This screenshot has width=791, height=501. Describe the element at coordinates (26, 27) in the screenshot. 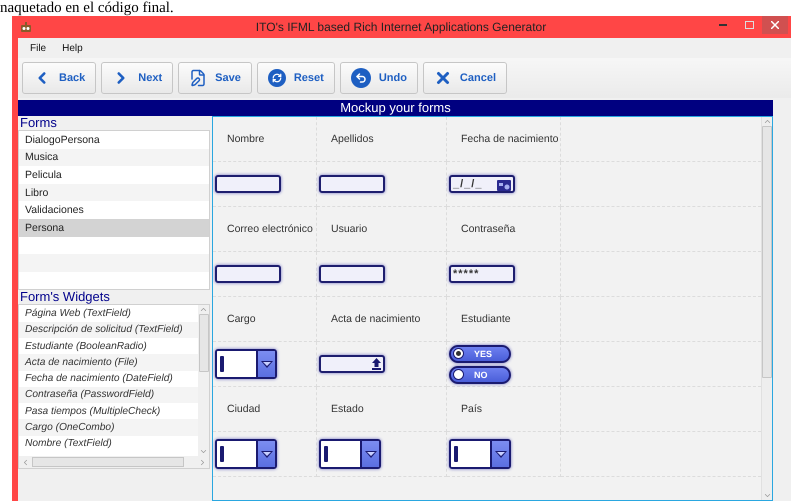

I see `robot-icon` at that location.